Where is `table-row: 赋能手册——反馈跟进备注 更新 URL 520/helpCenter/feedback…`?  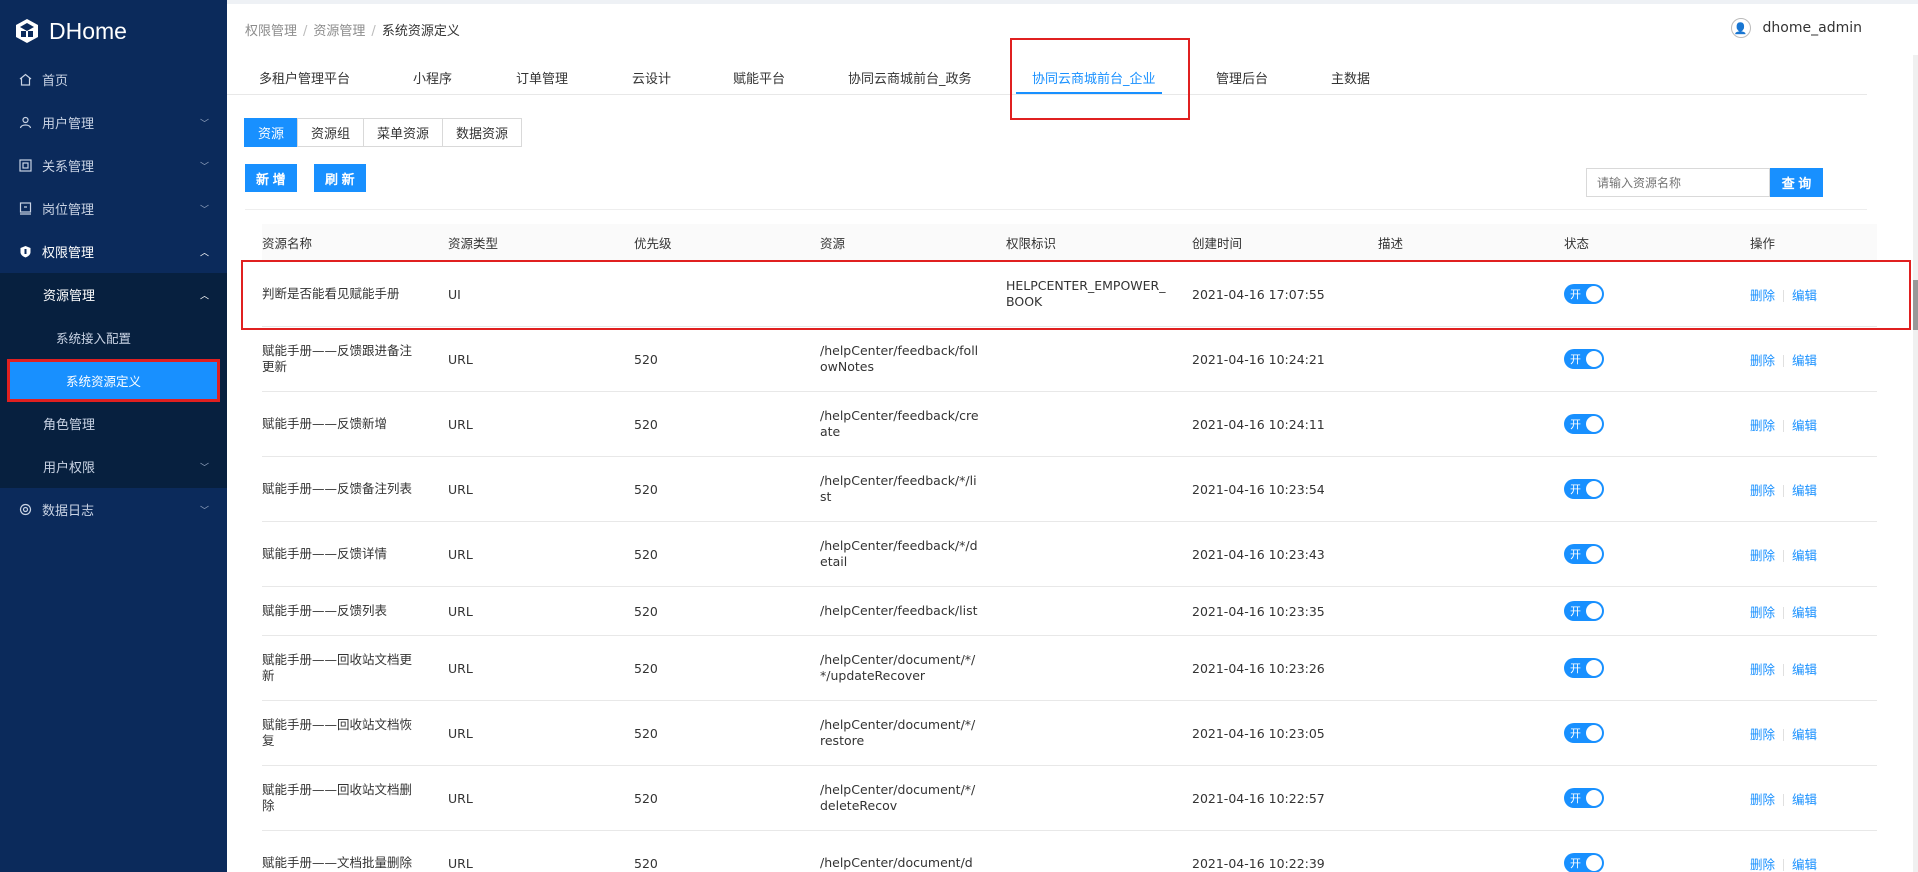 table-row: 赋能手册——反馈跟进备注 更新 URL 520/helpCenter/feedback… is located at coordinates (1069, 359).